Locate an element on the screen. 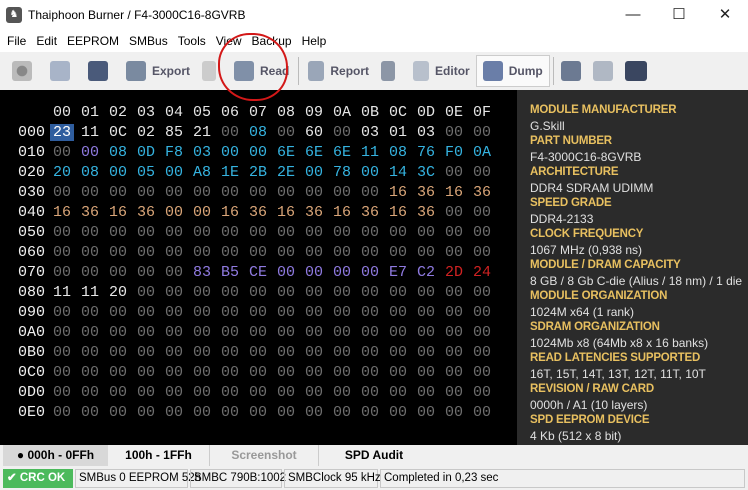 This screenshot has height=490, width=748. lock-button is located at coordinates (212, 71).